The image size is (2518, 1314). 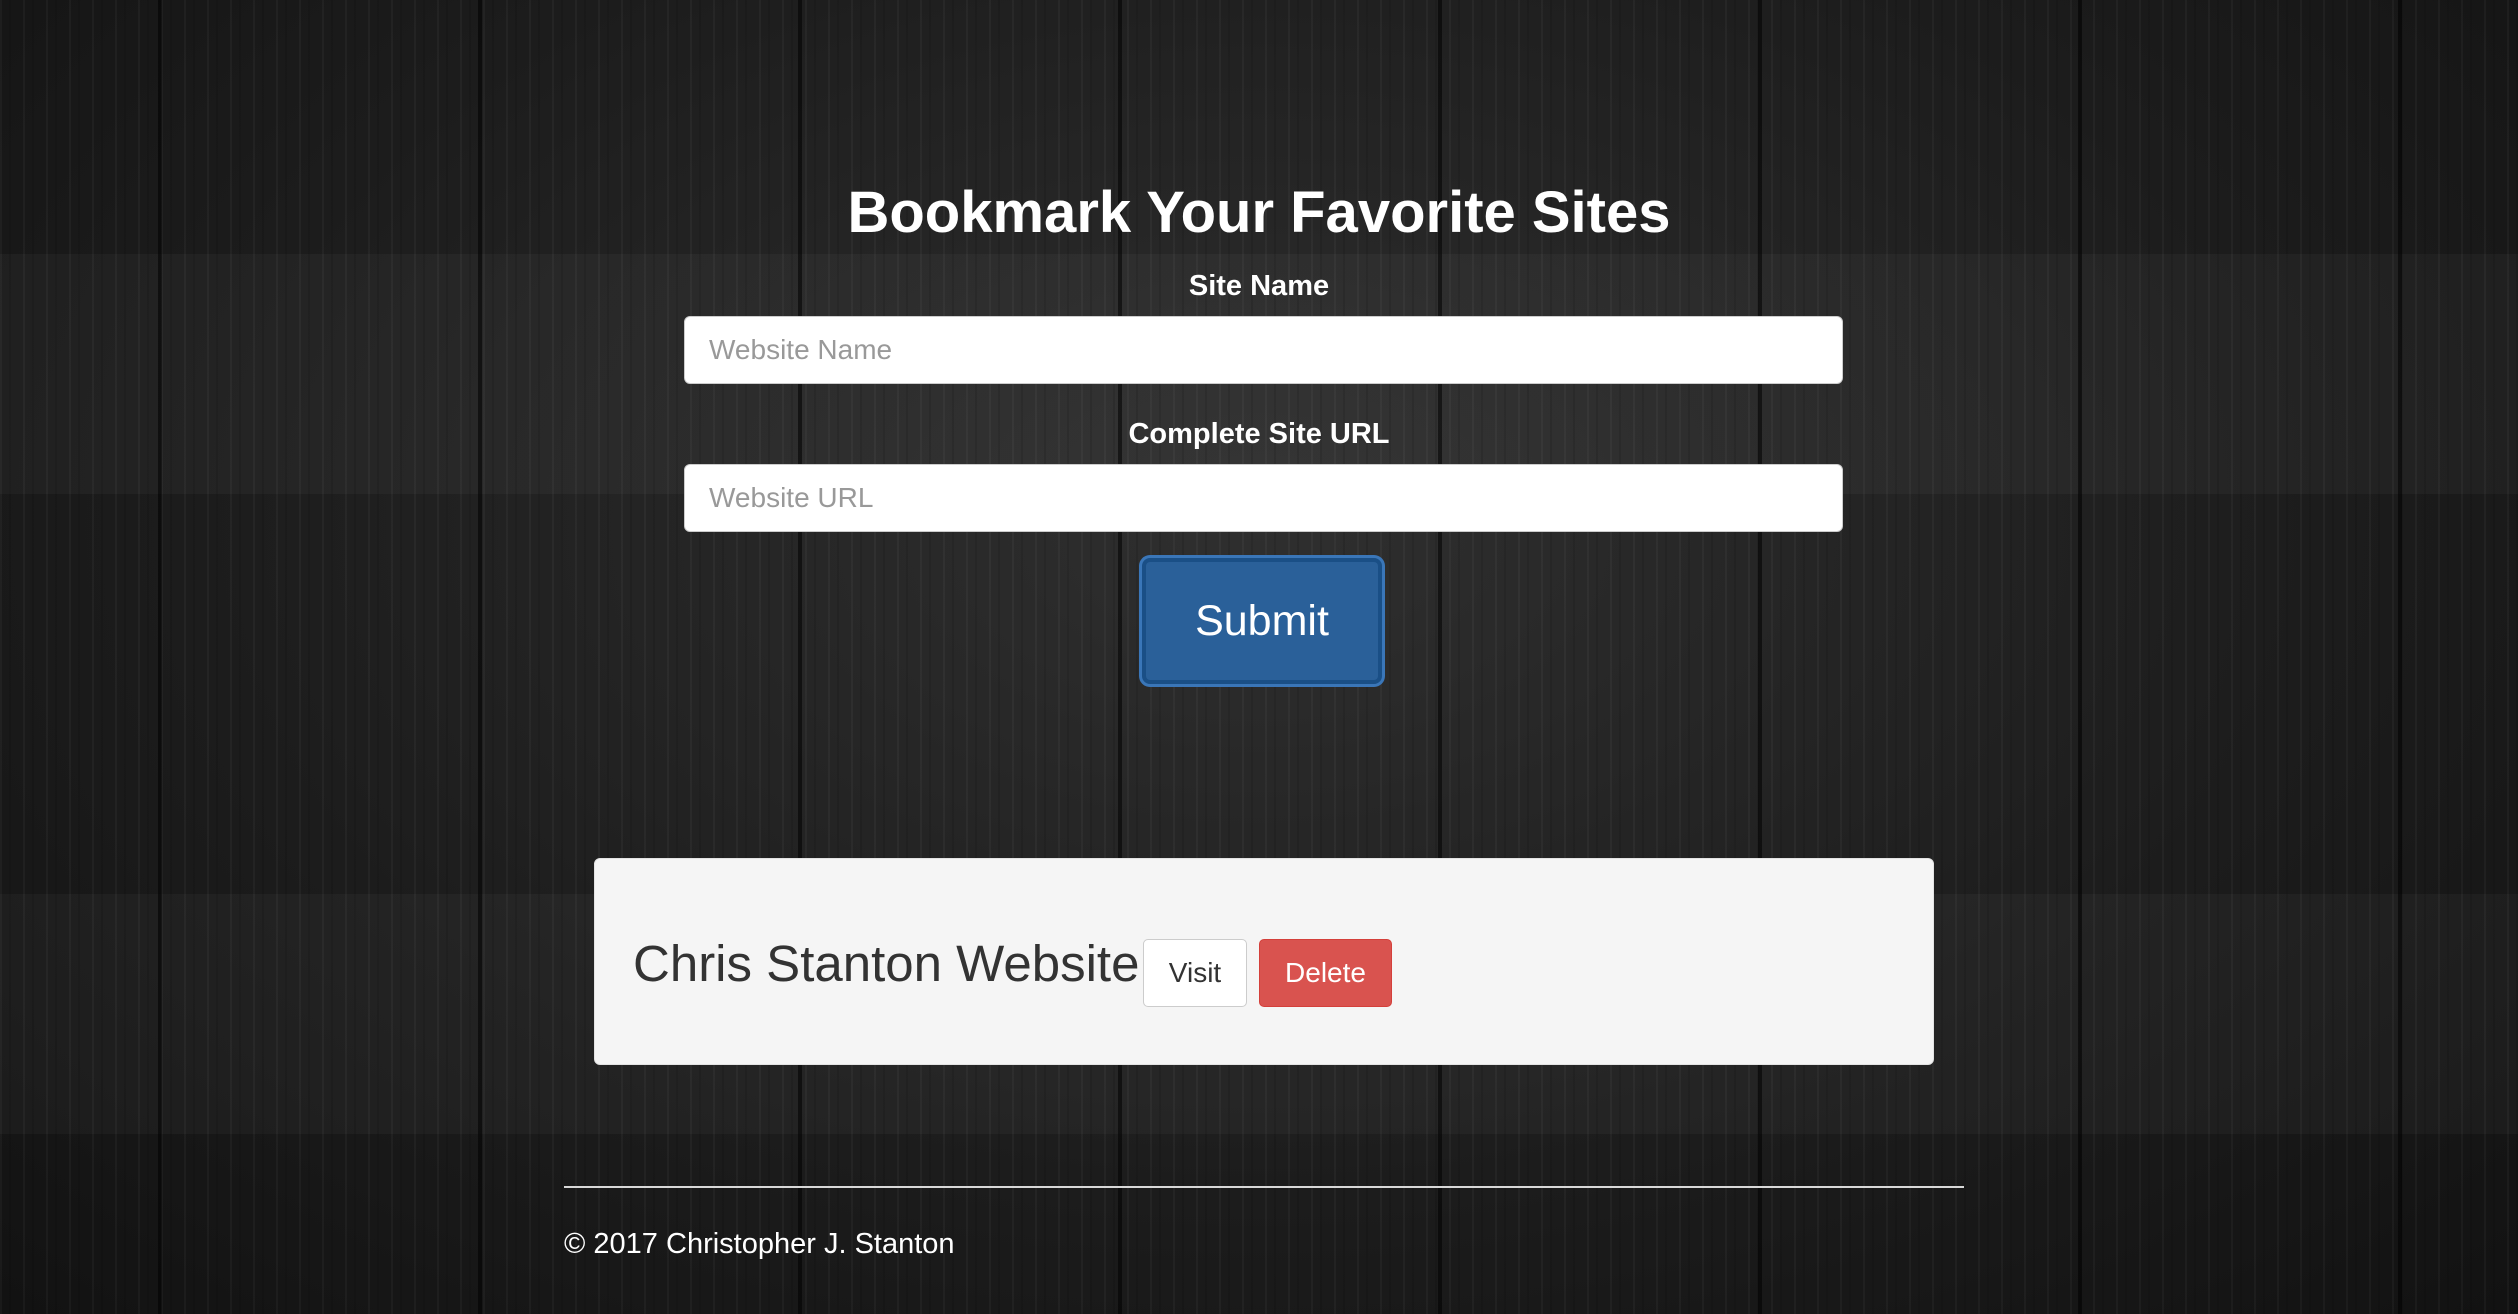 What do you see at coordinates (1325, 973) in the screenshot?
I see `delete-button: Delete` at bounding box center [1325, 973].